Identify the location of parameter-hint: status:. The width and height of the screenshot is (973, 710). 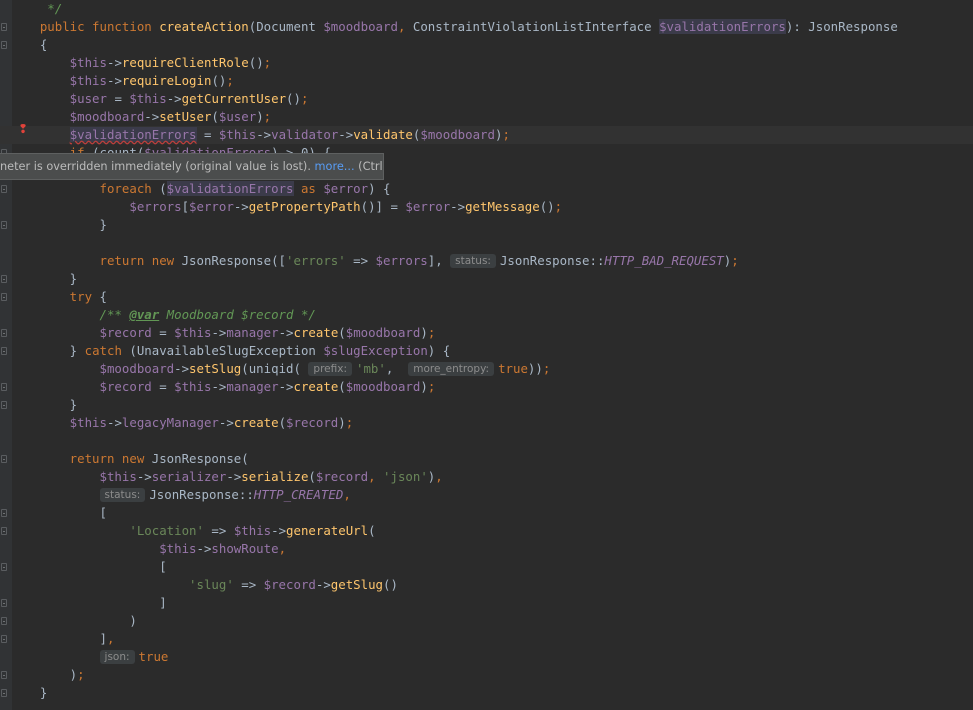
(122, 495).